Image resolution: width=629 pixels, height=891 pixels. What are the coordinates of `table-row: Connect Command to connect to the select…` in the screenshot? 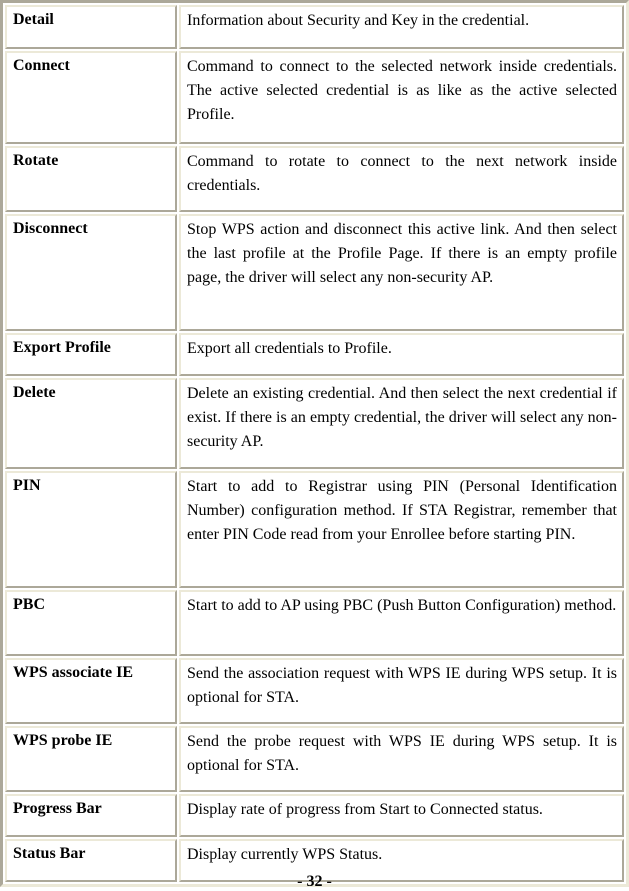 It's located at (314, 97).